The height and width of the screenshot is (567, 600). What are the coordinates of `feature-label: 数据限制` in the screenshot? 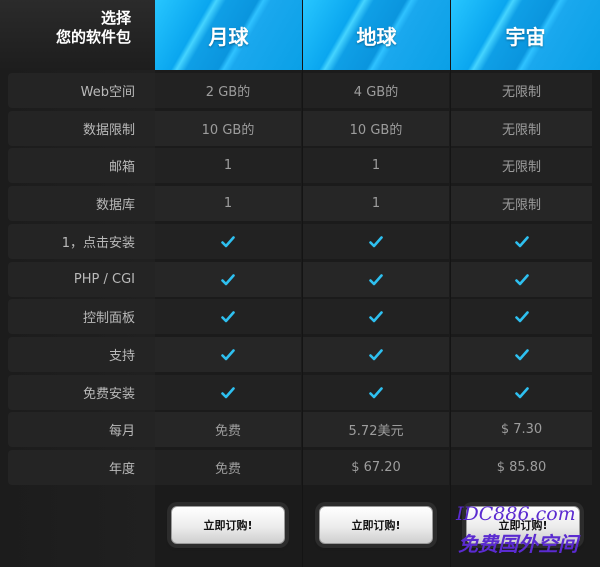 It's located at (81, 128).